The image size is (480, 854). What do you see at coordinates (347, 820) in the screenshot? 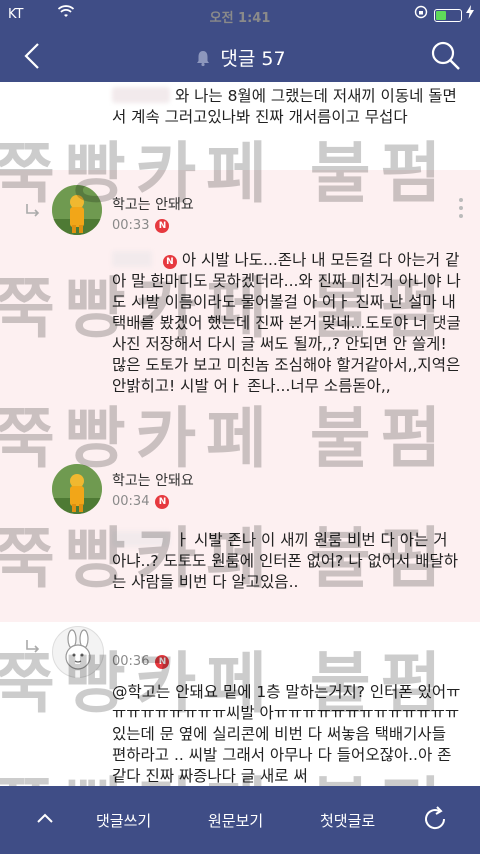
I see `first-comment-button: 첫댓글로` at bounding box center [347, 820].